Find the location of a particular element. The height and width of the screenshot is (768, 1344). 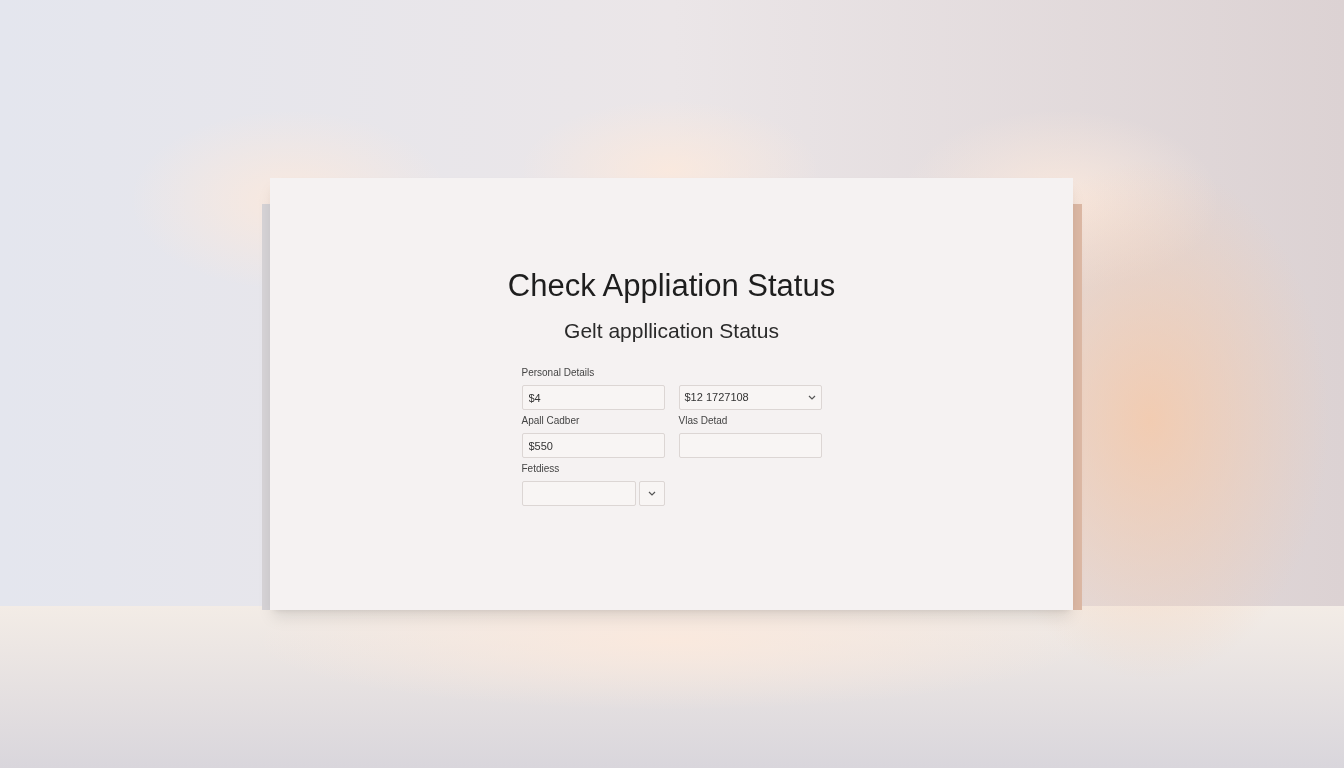

dropdown-field: $12 1727108 is located at coordinates (750, 397).